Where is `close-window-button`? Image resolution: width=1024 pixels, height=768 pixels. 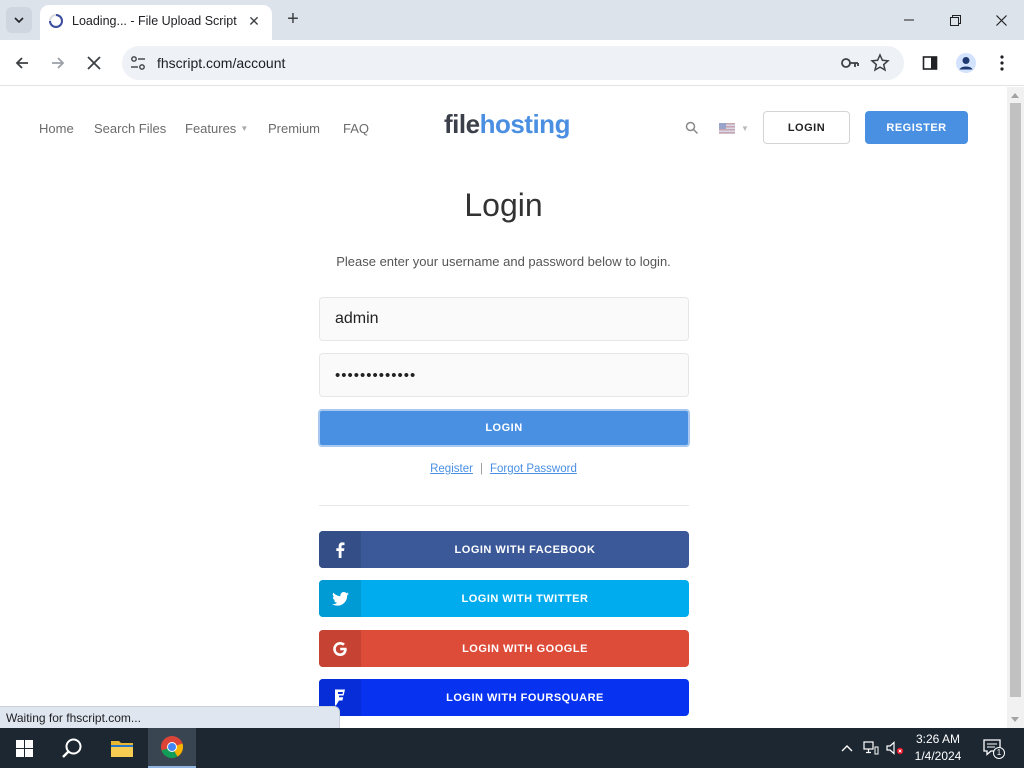 close-window-button is located at coordinates (1001, 20).